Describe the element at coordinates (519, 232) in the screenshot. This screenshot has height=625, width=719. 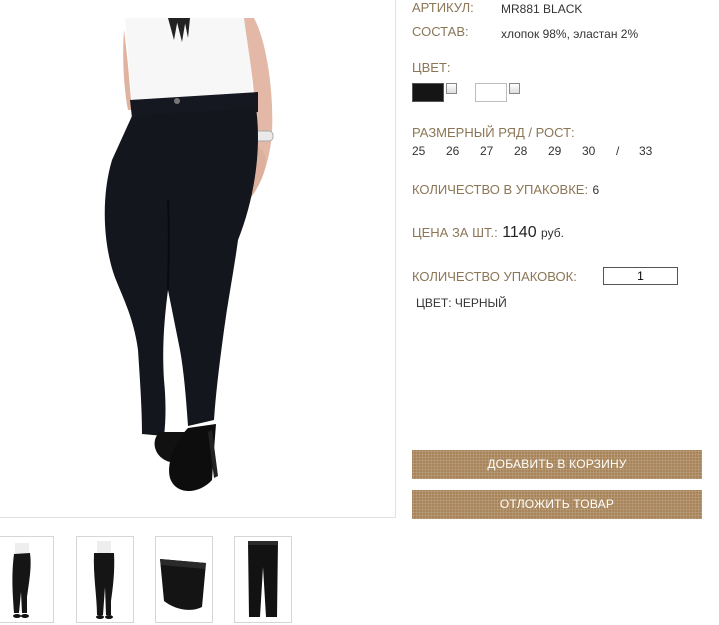
I see `price-value: 1140` at that location.